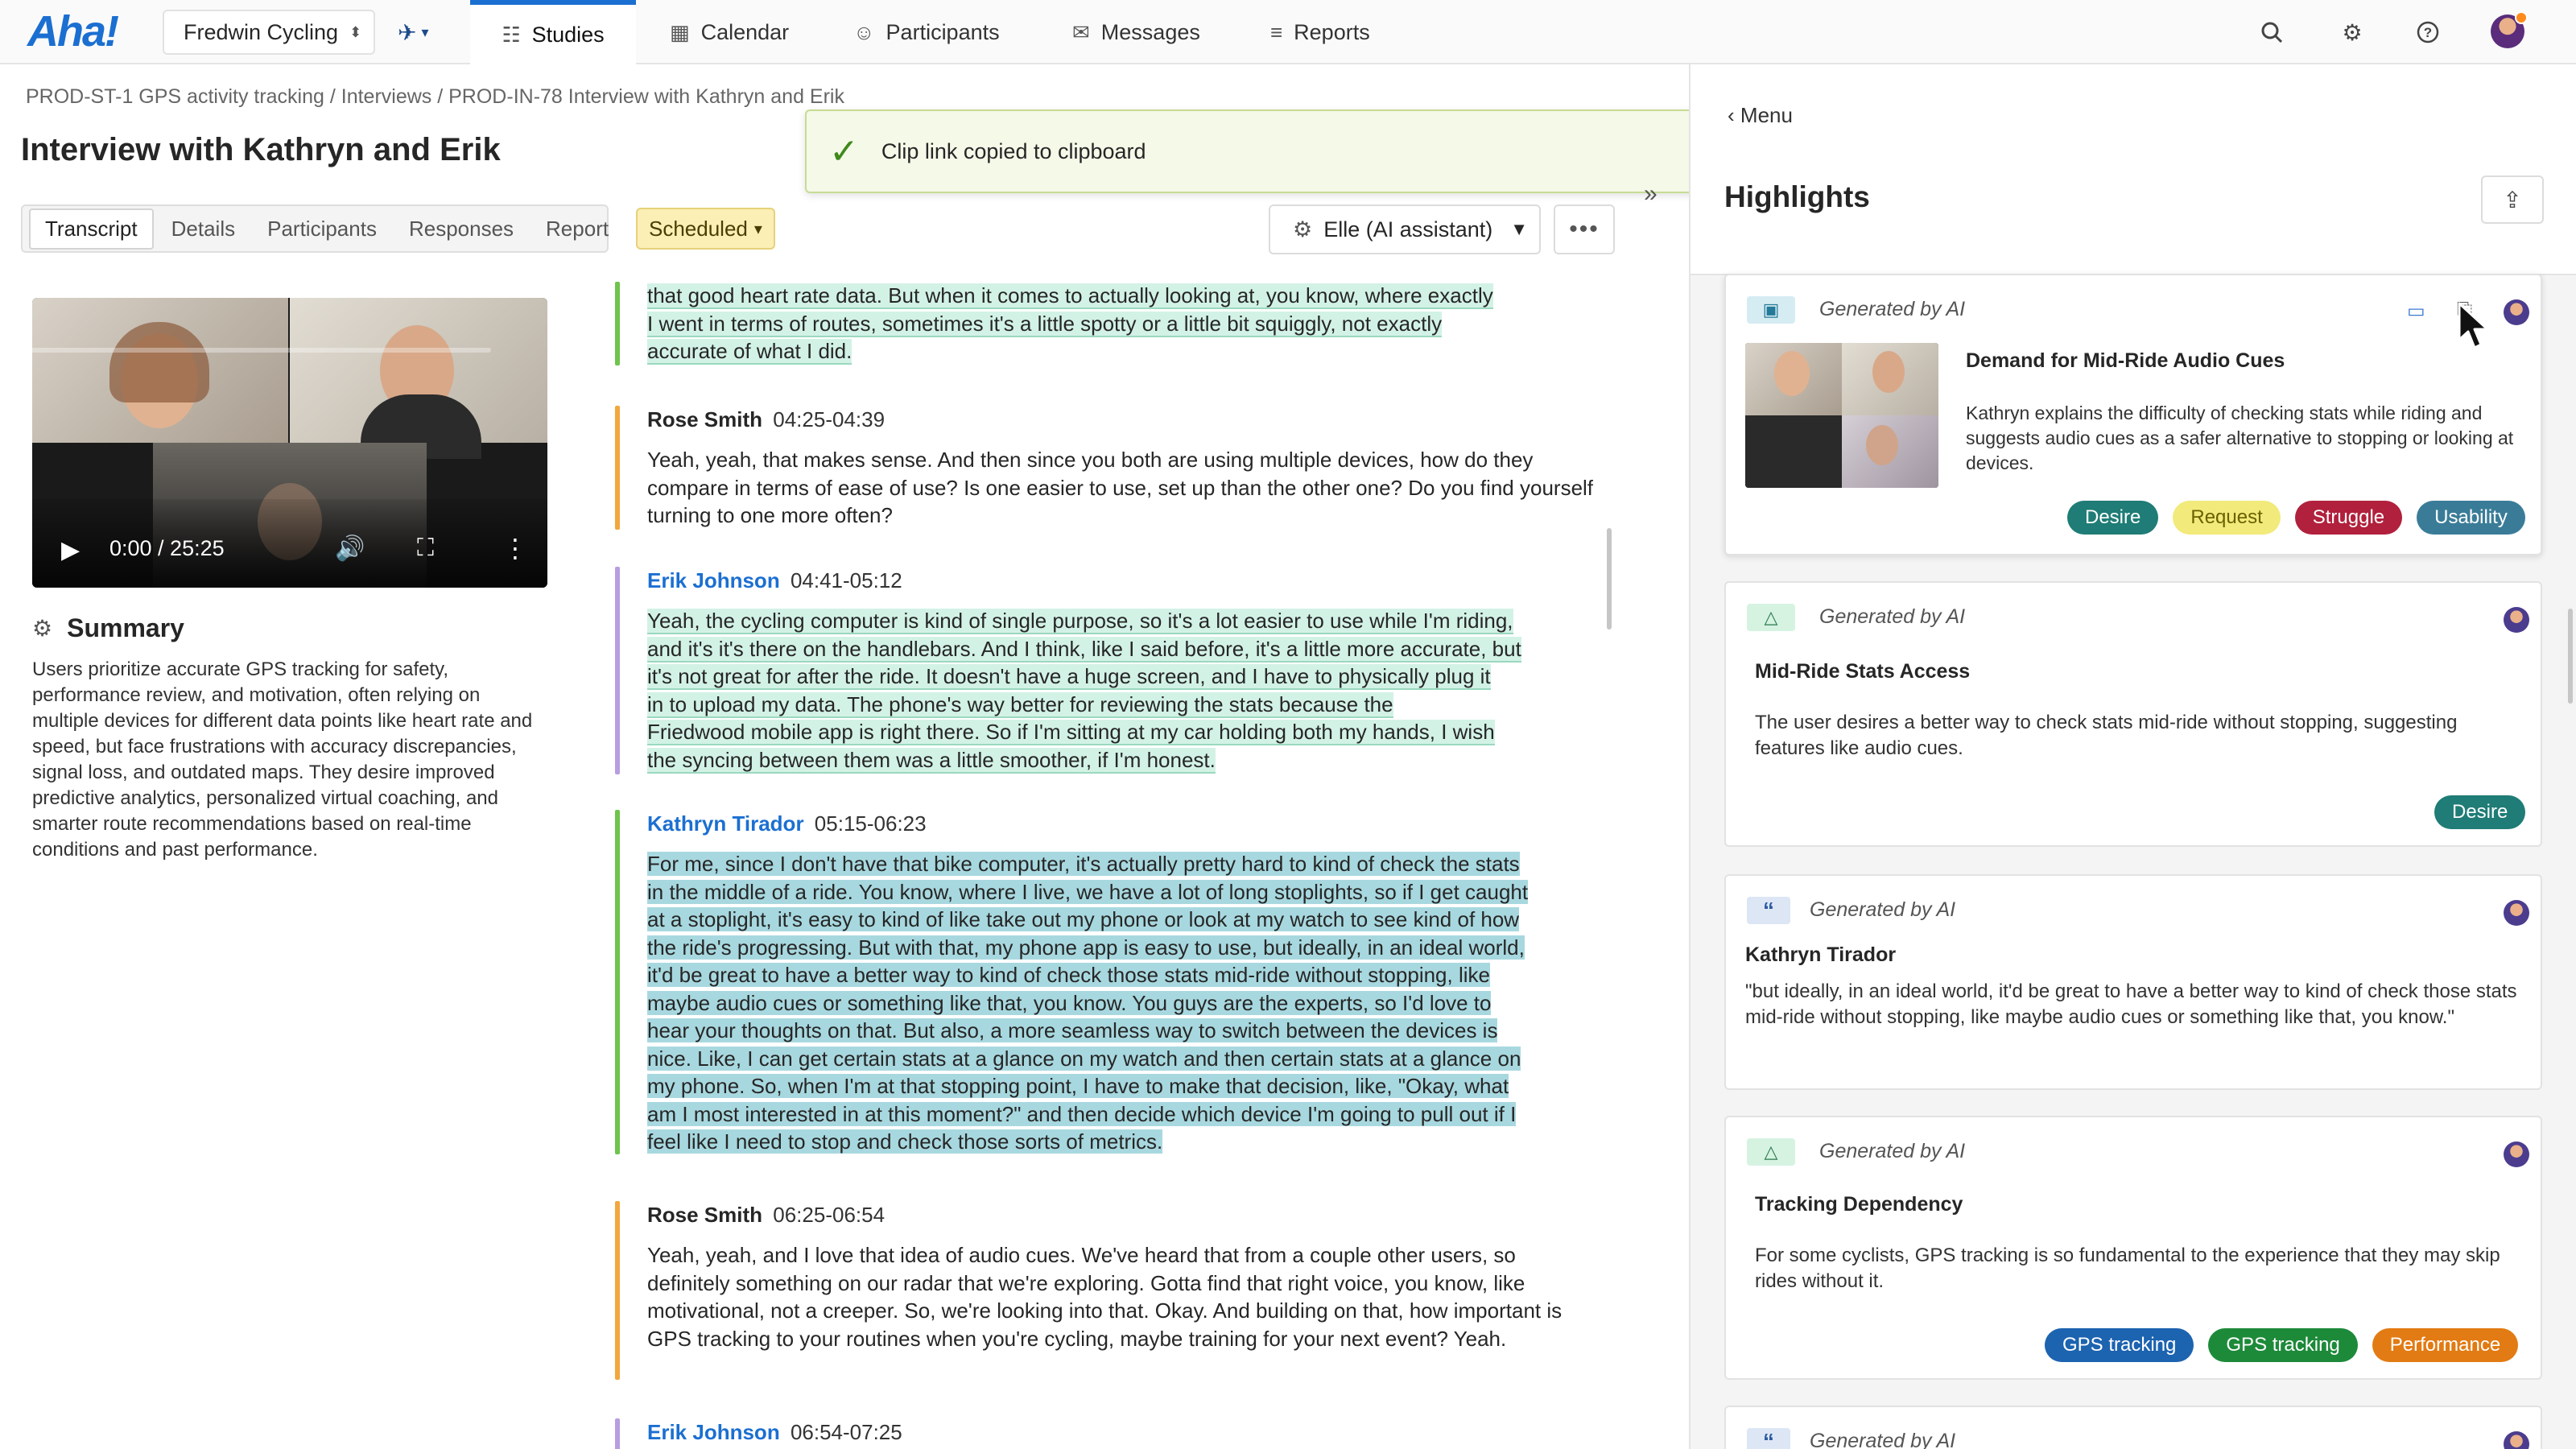 Image resolution: width=2576 pixels, height=1449 pixels. What do you see at coordinates (515, 548) in the screenshot?
I see `vertical-ellipsis-icon: ⋮` at bounding box center [515, 548].